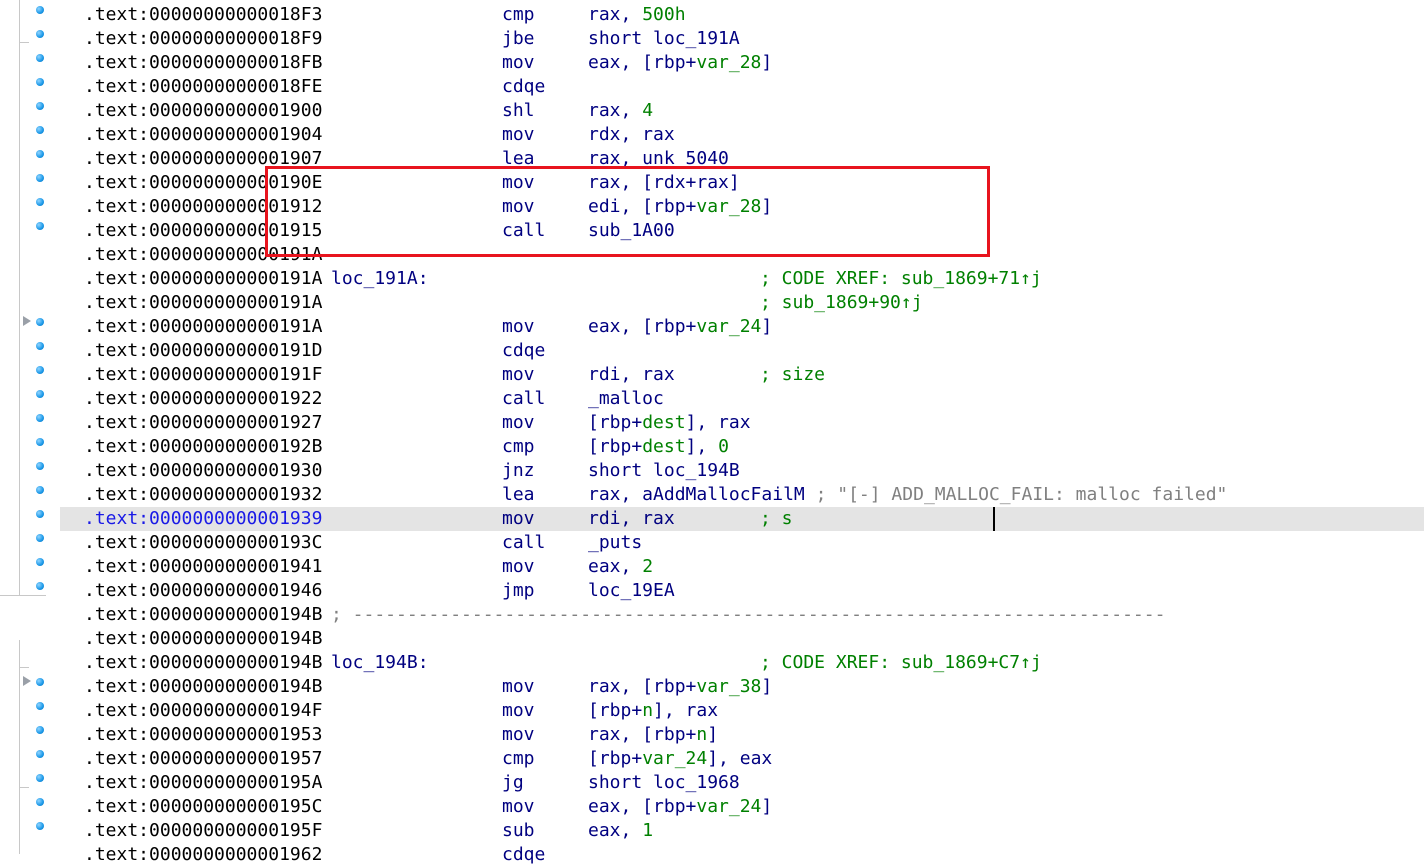  I want to click on listing-line: .text:0000000000001953 mov rax, [rbp+n], so click(742, 735).